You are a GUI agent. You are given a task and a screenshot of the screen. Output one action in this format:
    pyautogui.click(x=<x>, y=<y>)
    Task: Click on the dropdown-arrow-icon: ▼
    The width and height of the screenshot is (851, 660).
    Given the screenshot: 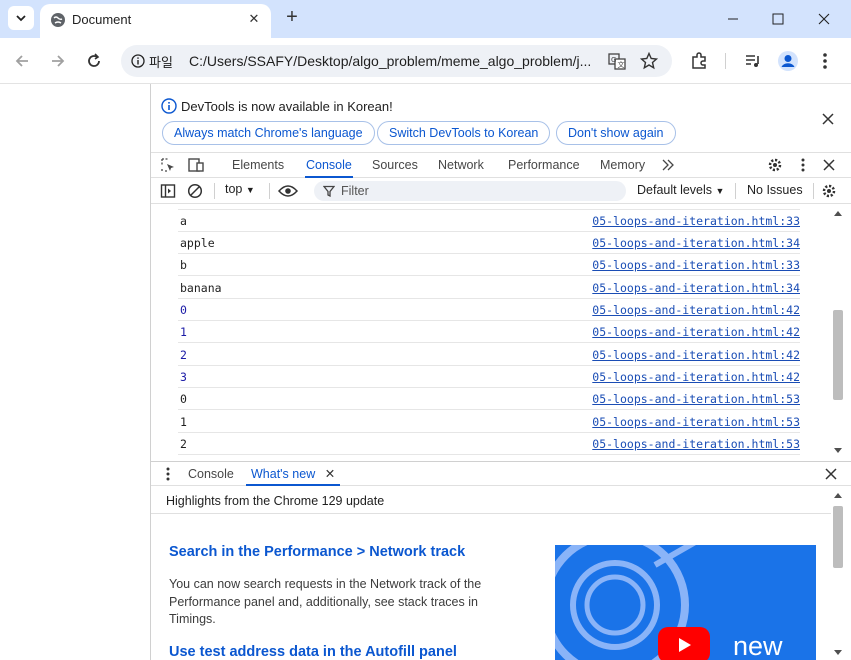 What is the action you would take?
    pyautogui.click(x=720, y=191)
    